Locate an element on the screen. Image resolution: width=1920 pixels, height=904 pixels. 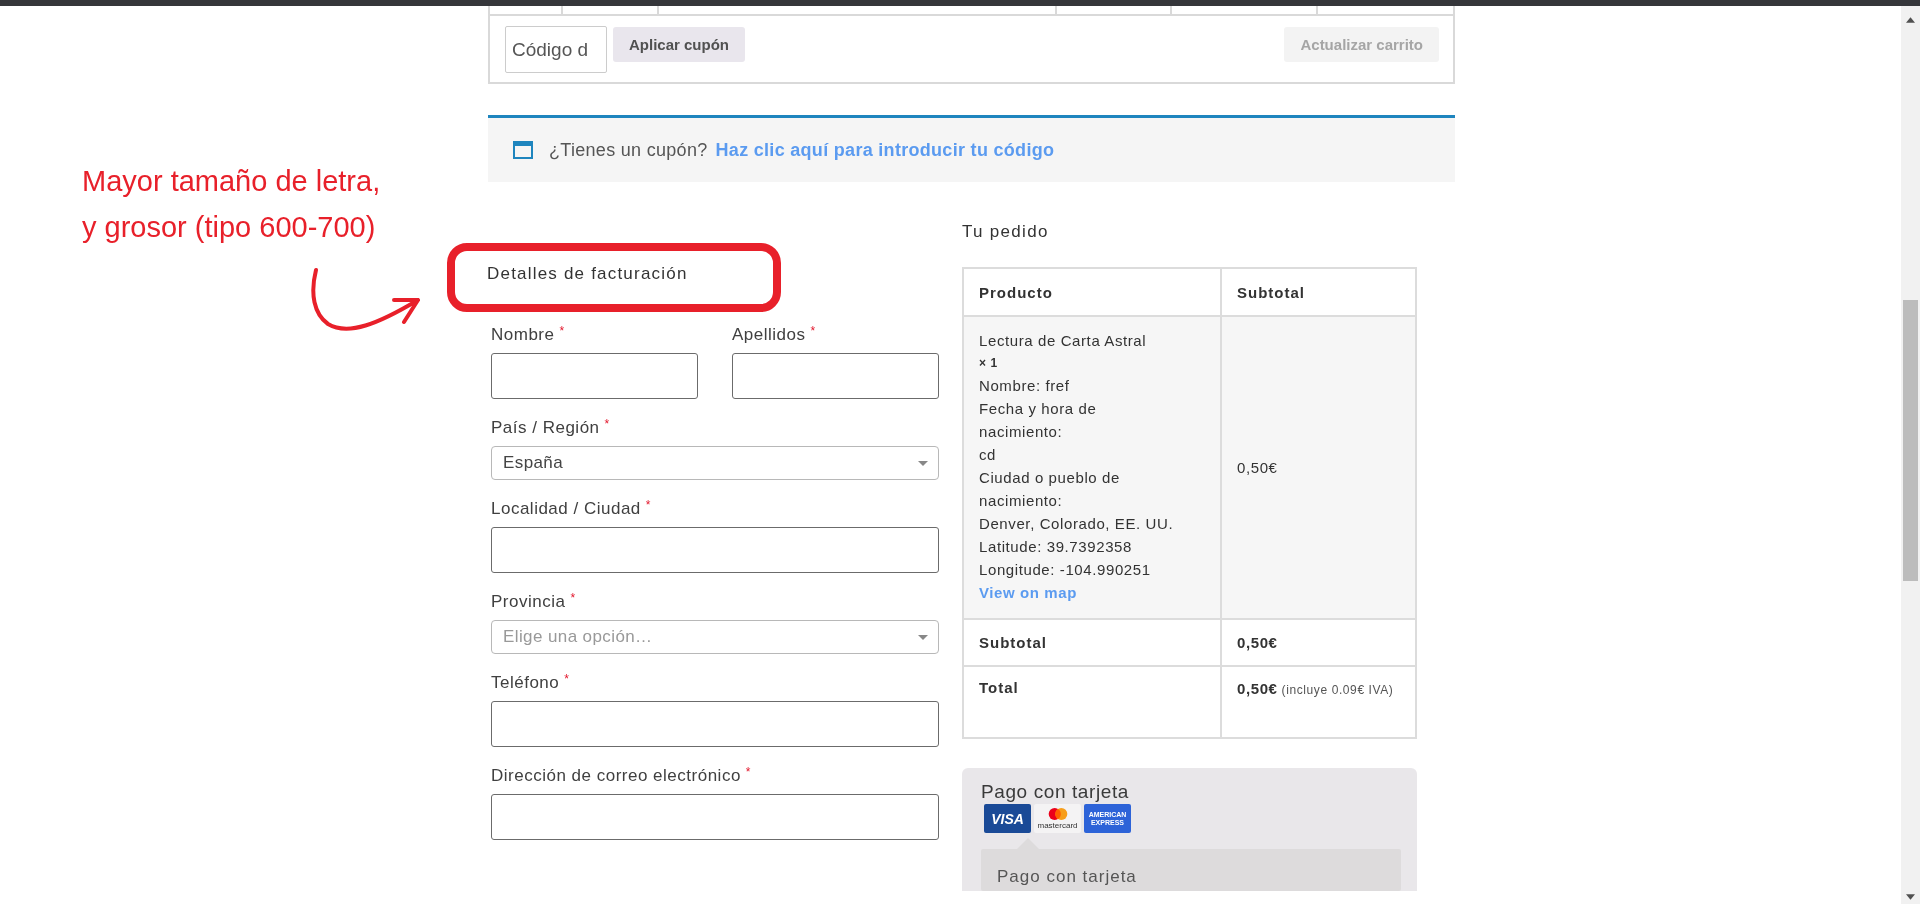
tax-note: (incluye 0.09€ IVA) is located at coordinates (1337, 690).